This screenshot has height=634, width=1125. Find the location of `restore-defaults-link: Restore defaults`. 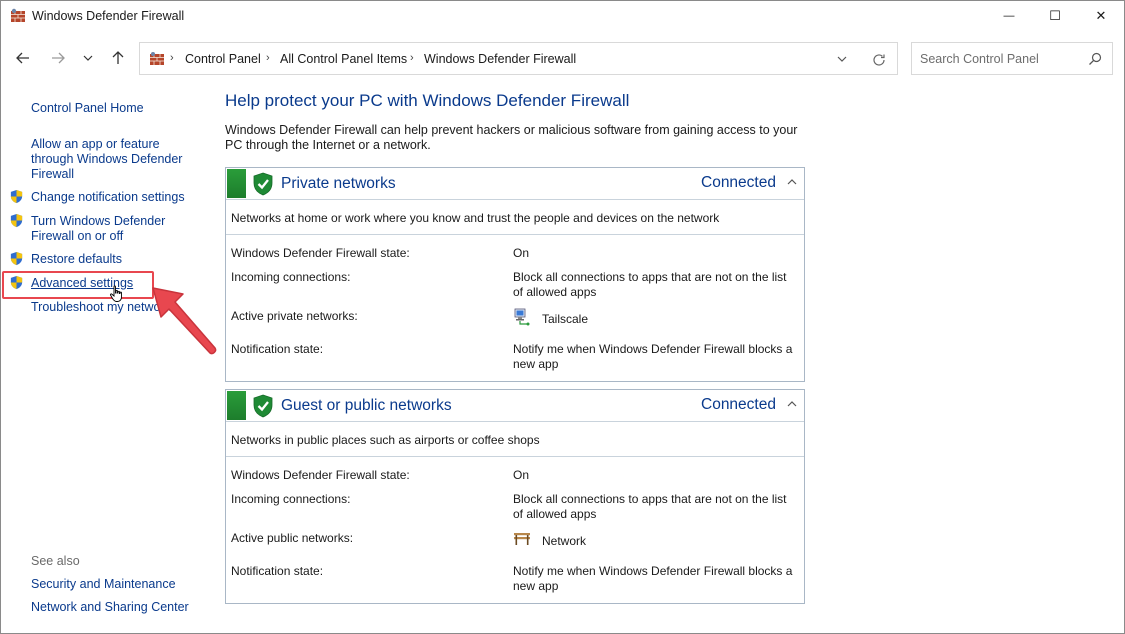

restore-defaults-link: Restore defaults is located at coordinates (111, 259).